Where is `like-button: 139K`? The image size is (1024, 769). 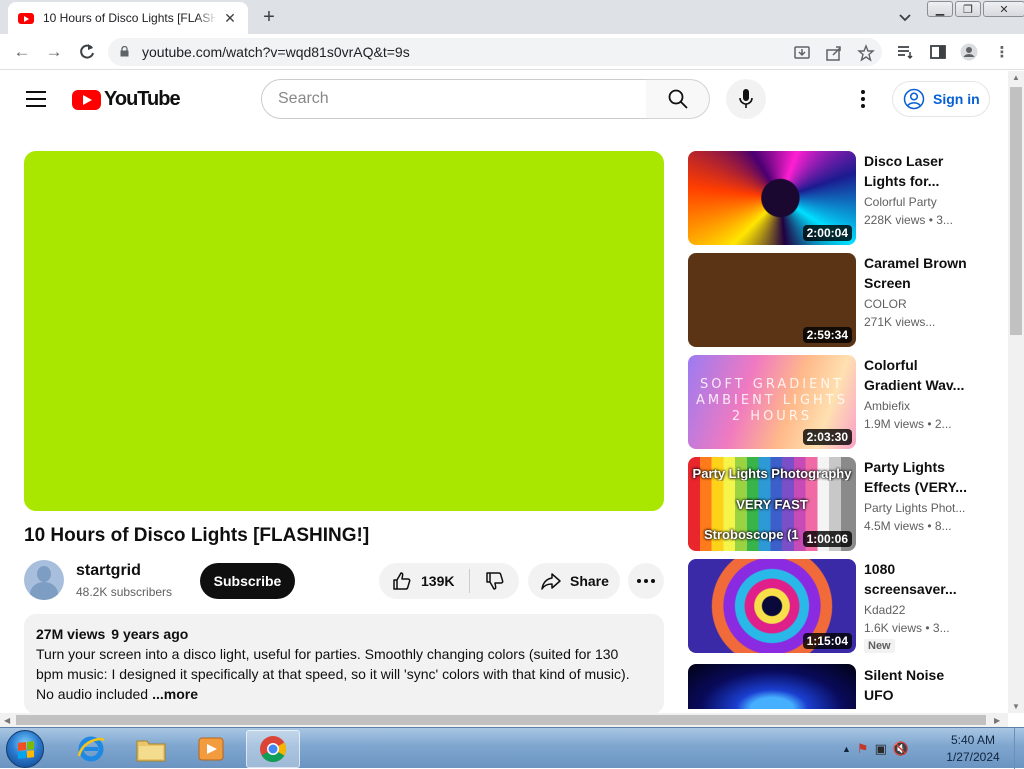 like-button: 139K is located at coordinates (424, 581).